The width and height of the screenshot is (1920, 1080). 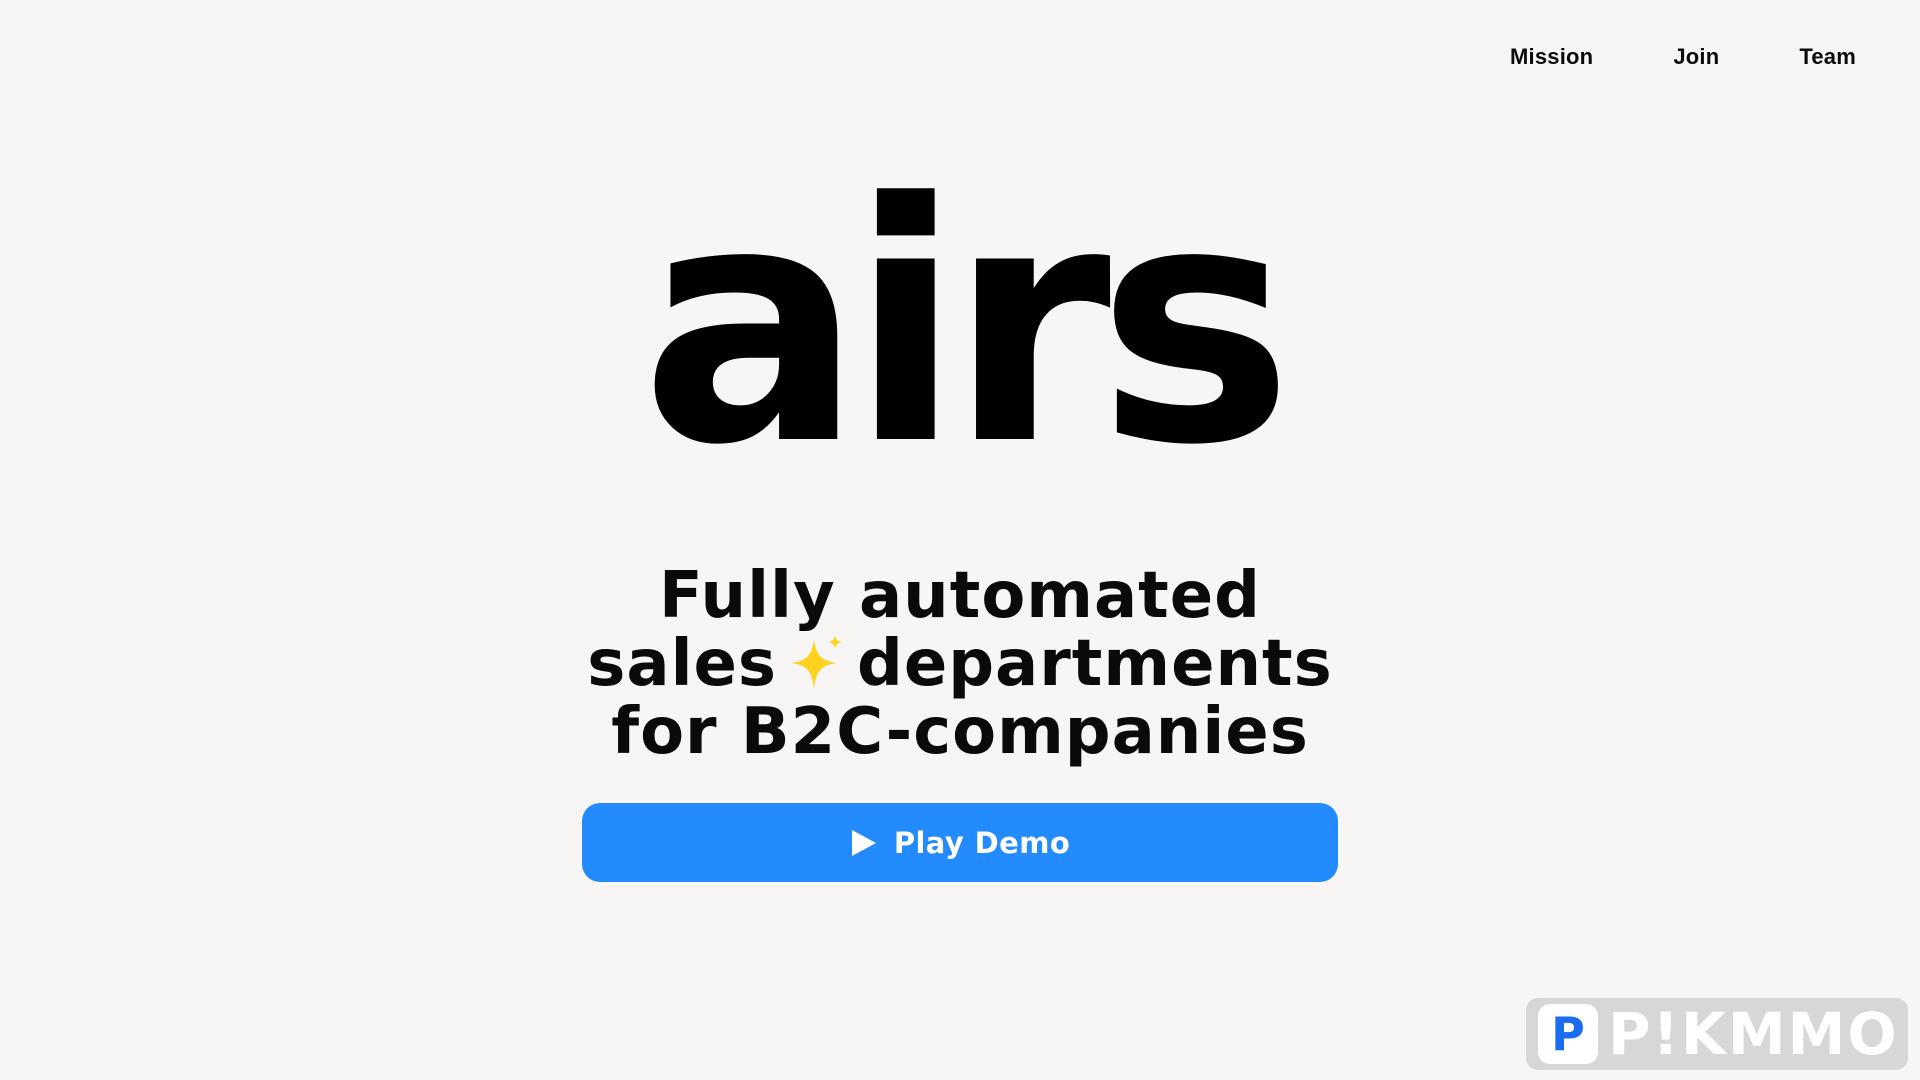 I want to click on play-icon, so click(x=863, y=842).